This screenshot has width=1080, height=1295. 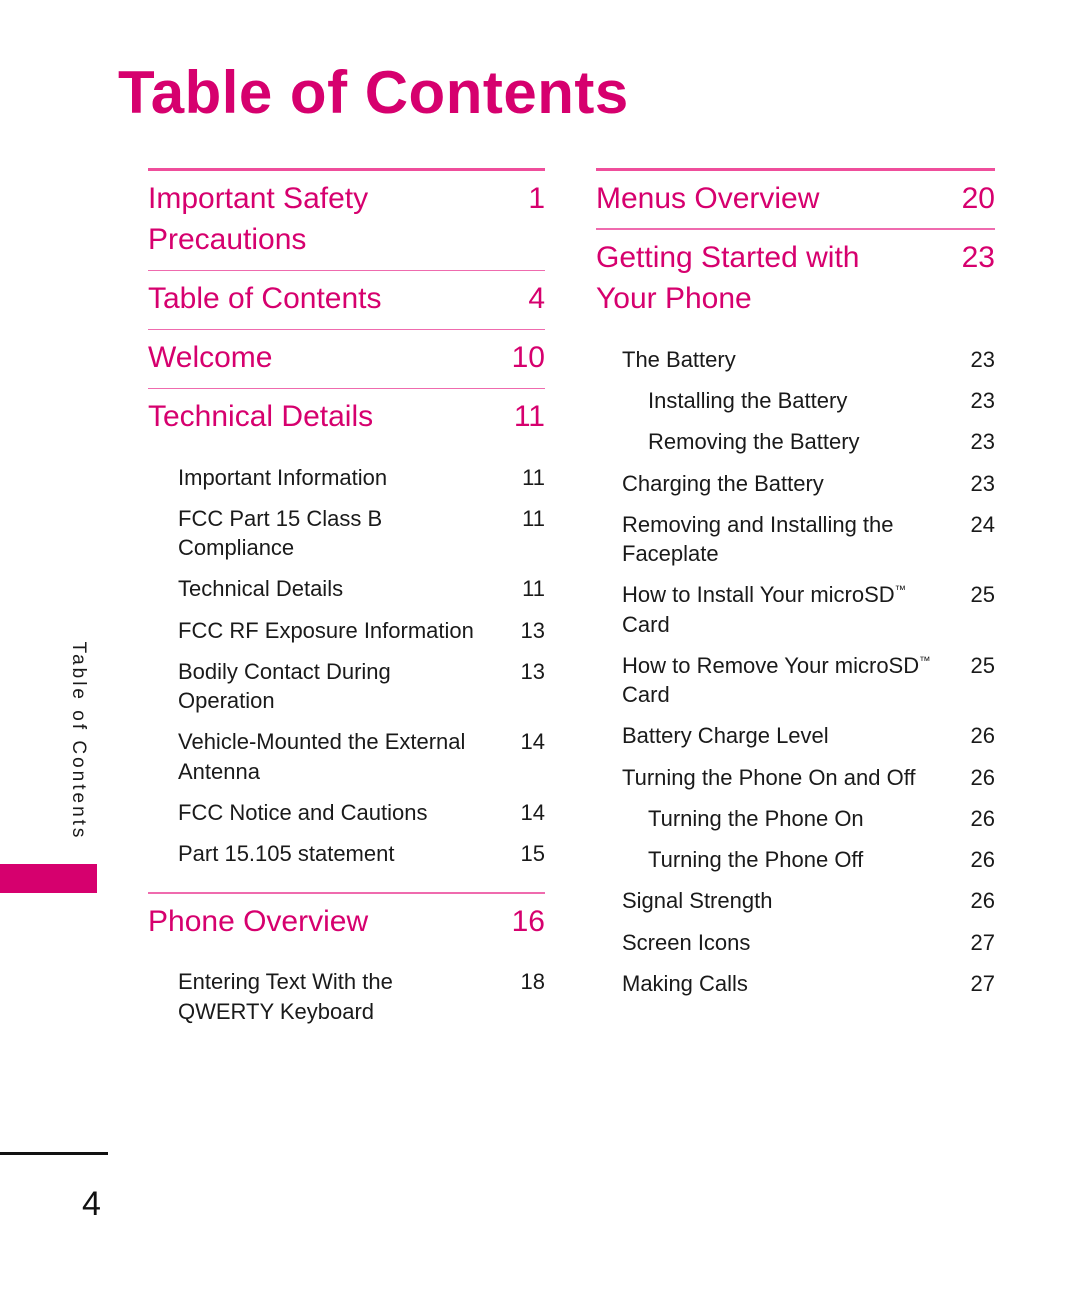 I want to click on toc-entry-label: Phone Overview, so click(x=258, y=922).